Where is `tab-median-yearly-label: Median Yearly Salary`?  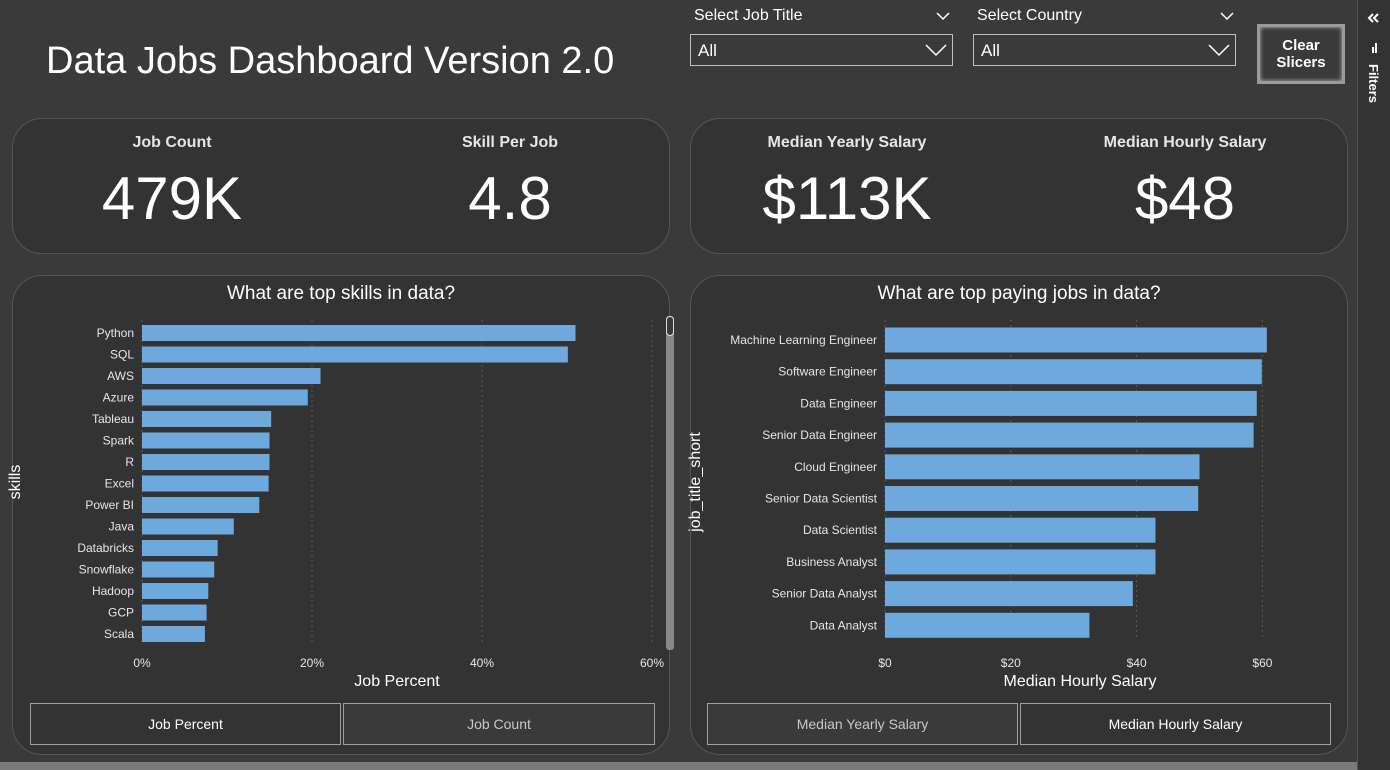 tab-median-yearly-label: Median Yearly Salary is located at coordinates (862, 724).